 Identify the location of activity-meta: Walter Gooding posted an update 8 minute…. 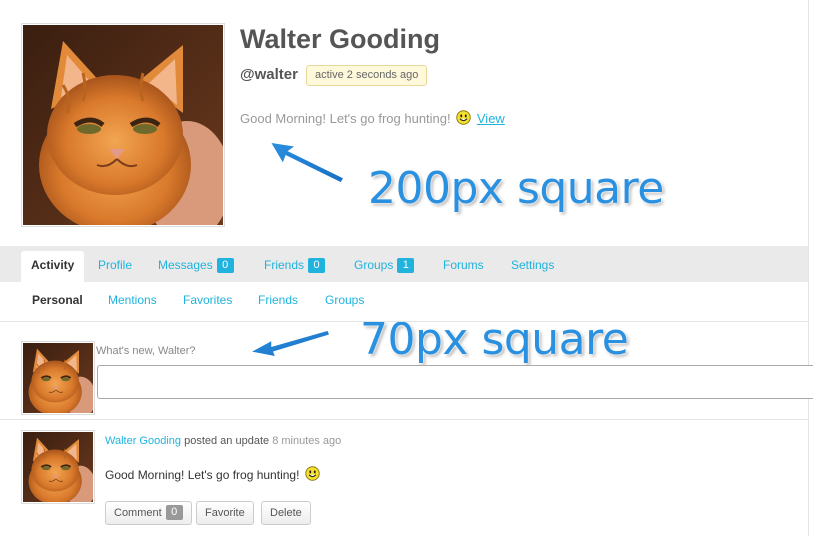
(223, 441).